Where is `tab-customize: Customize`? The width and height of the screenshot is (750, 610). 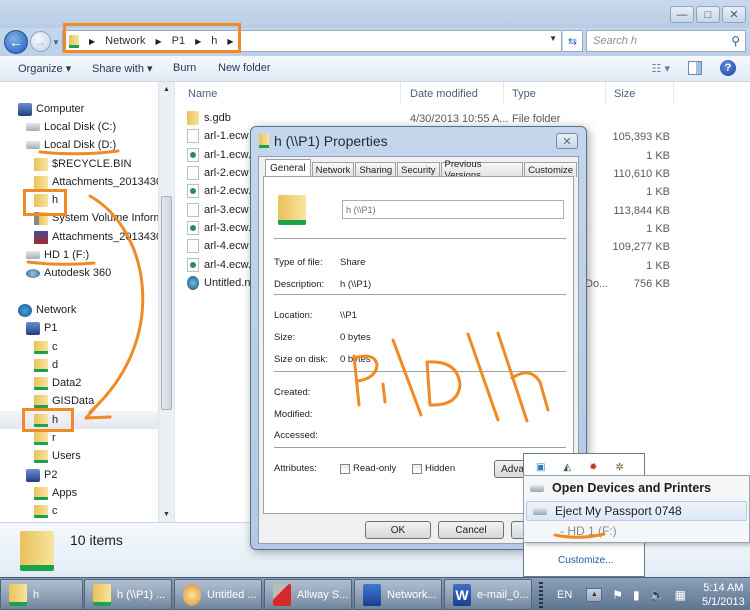 tab-customize: Customize is located at coordinates (550, 169).